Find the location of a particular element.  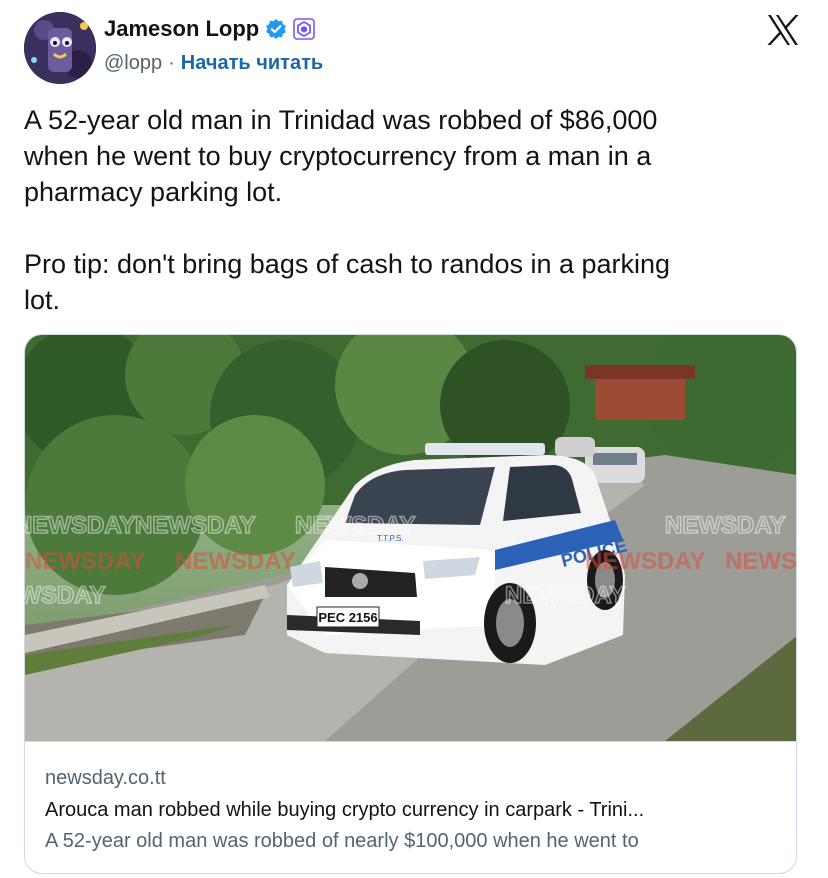

follow-button: Начать читать is located at coordinates (252, 63).